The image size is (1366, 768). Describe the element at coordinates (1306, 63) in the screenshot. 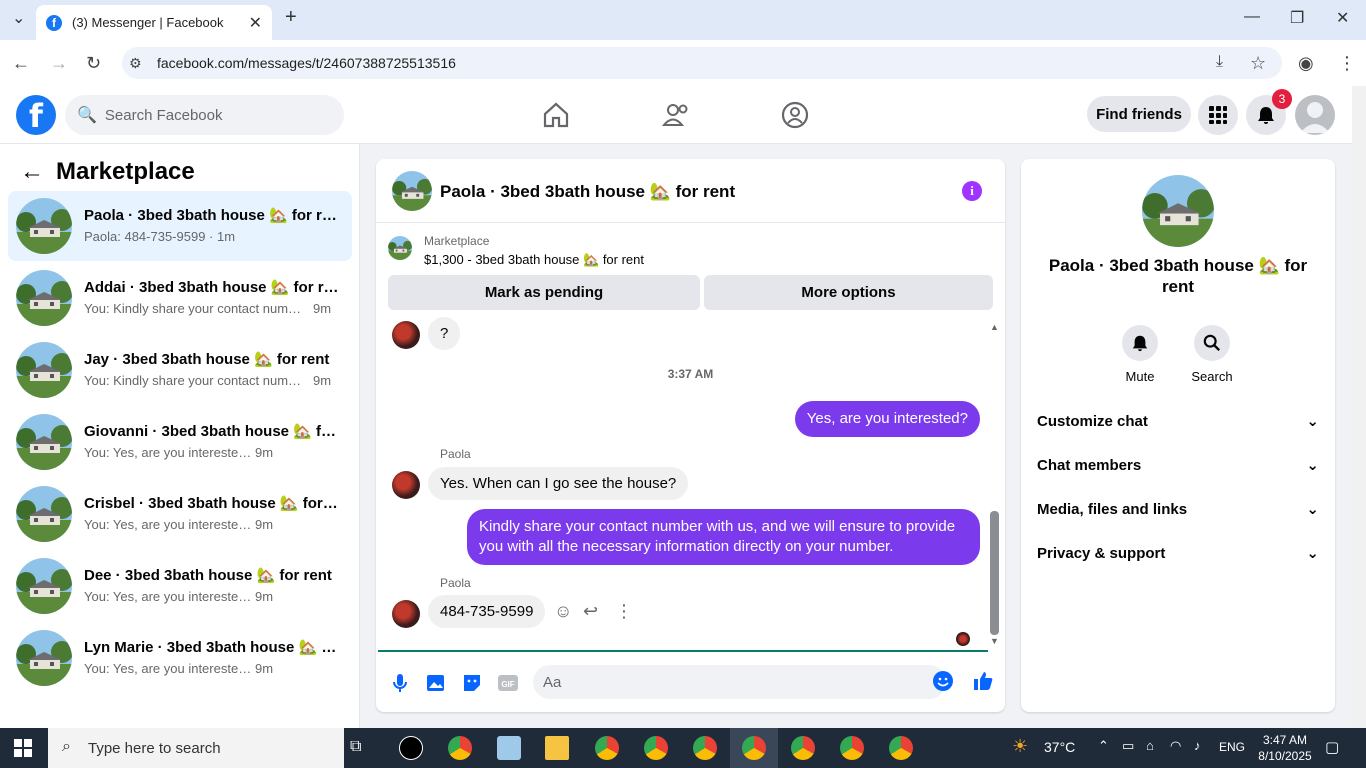

I see `profile-icon: ◉` at that location.